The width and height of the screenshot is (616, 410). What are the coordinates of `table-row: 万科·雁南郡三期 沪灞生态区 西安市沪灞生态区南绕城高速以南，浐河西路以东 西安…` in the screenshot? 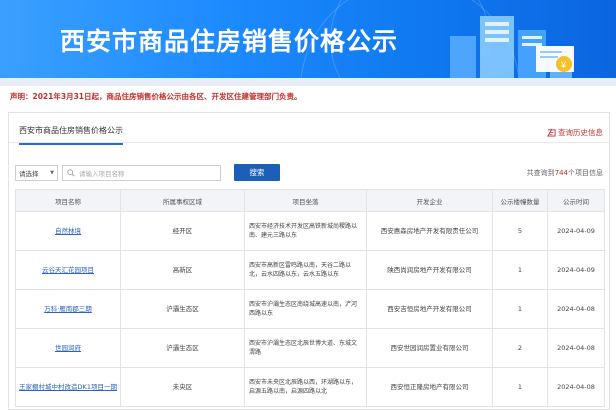 It's located at (310, 309).